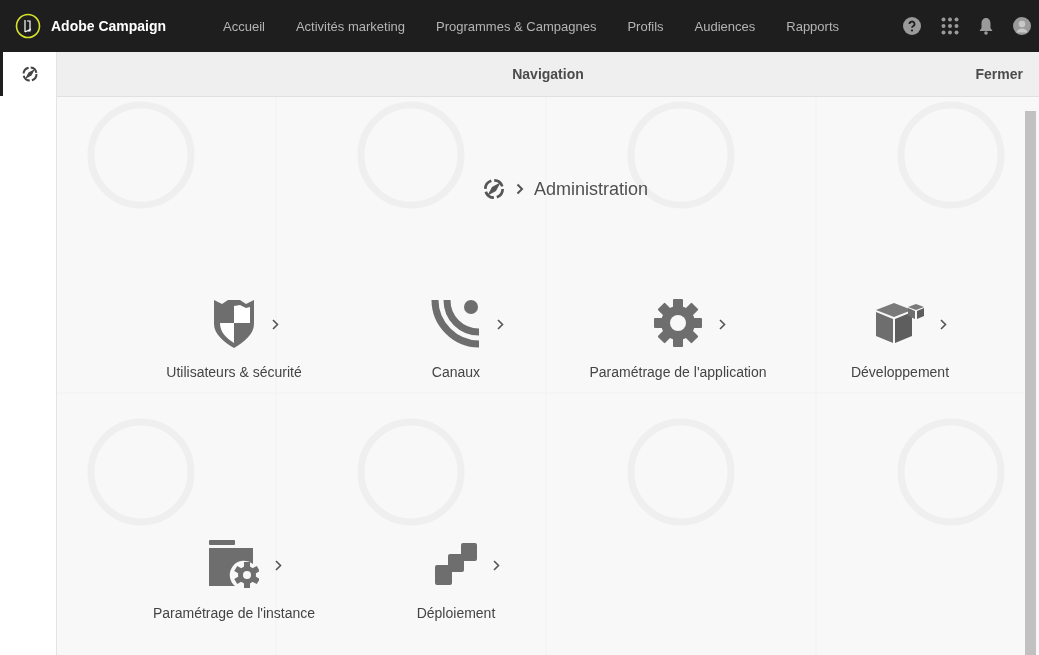 The height and width of the screenshot is (655, 1039). Describe the element at coordinates (456, 564) in the screenshot. I see `stacked-squares-icon` at that location.